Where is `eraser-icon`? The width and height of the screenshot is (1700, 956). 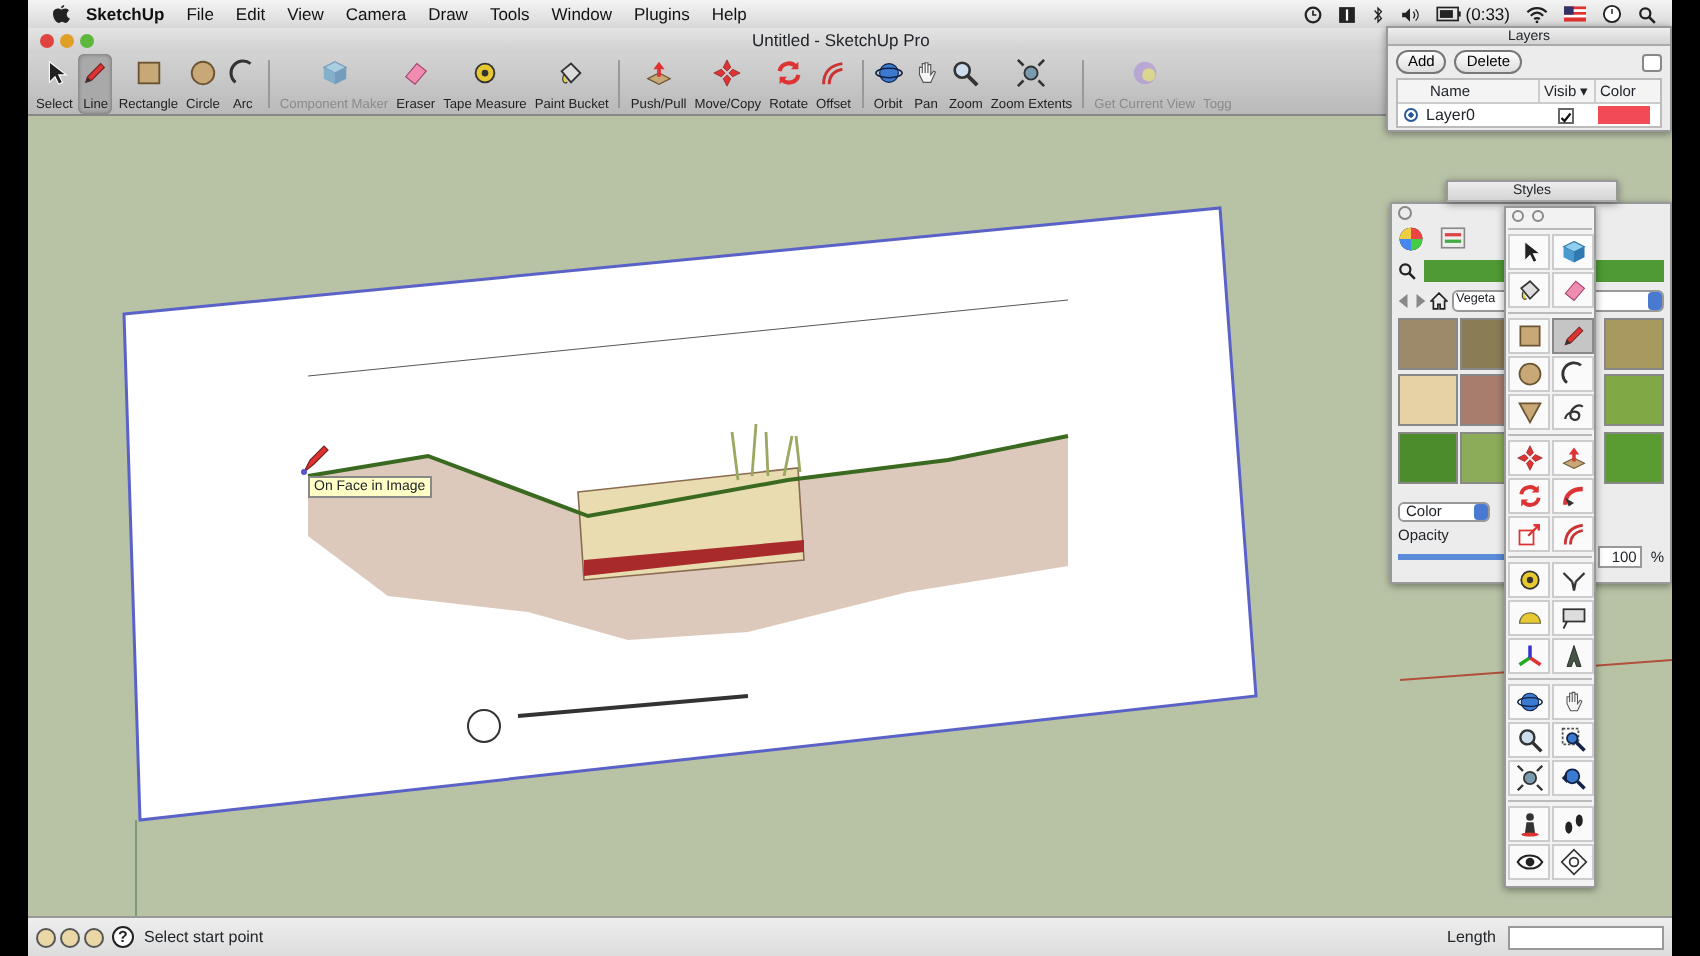
eraser-icon is located at coordinates (1573, 290).